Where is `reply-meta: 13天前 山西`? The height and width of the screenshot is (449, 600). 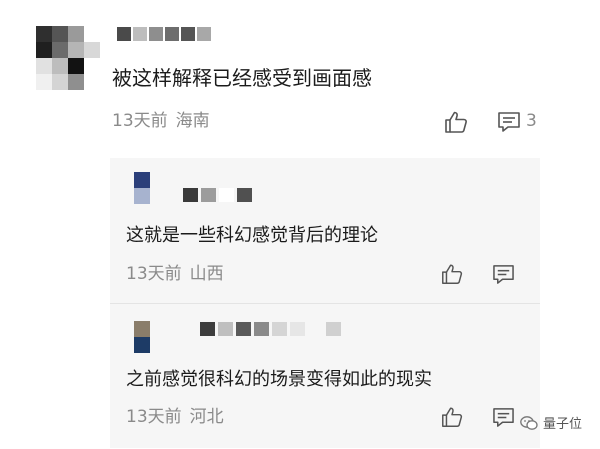 reply-meta: 13天前 山西 is located at coordinates (175, 274).